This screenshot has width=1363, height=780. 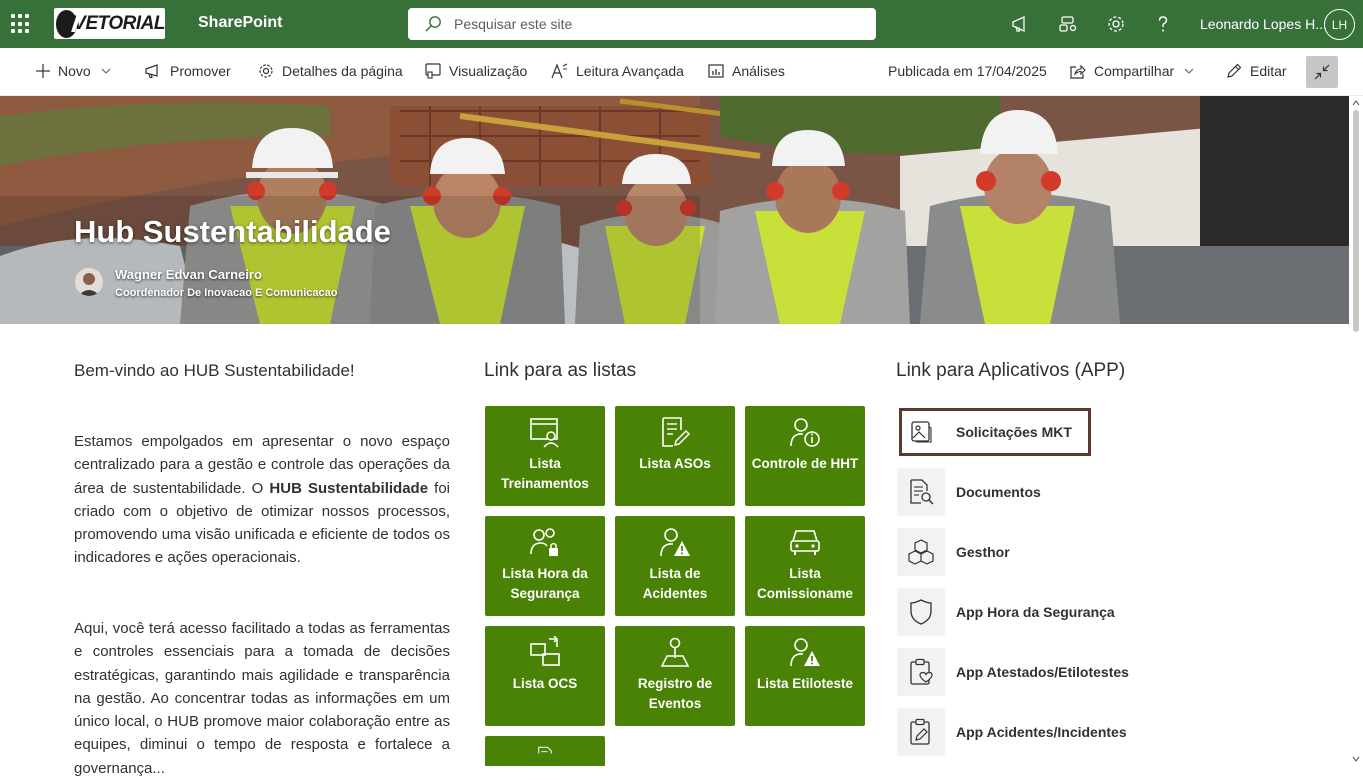 What do you see at coordinates (1356, 103) in the screenshot?
I see `scroll-up-icon` at bounding box center [1356, 103].